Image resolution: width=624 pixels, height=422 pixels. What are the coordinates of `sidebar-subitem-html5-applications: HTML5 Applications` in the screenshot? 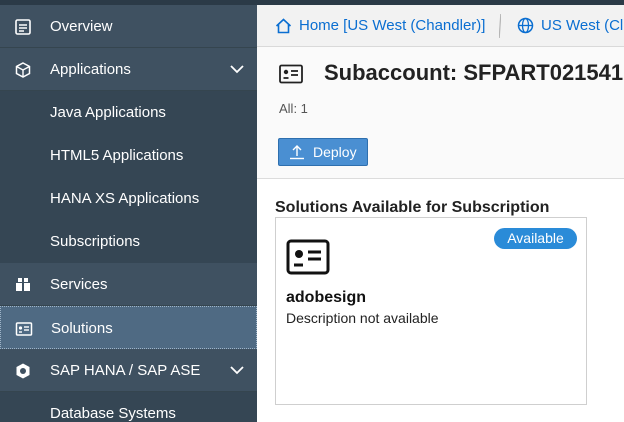 It's located at (128, 155).